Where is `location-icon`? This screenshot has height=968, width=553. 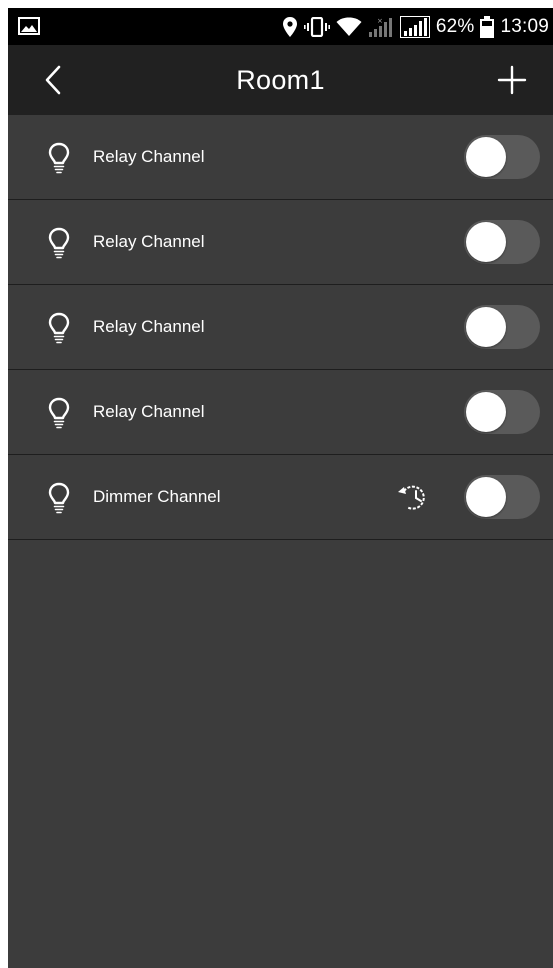
location-icon is located at coordinates (290, 27).